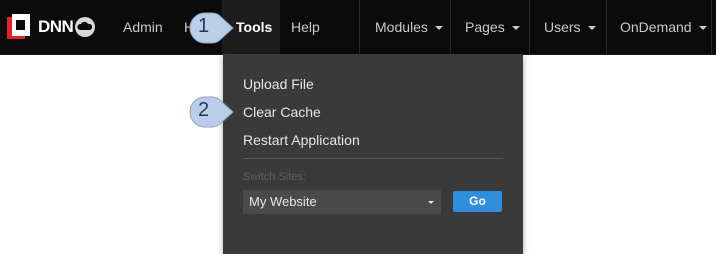  I want to click on nav-pages-label: Pages, so click(485, 27).